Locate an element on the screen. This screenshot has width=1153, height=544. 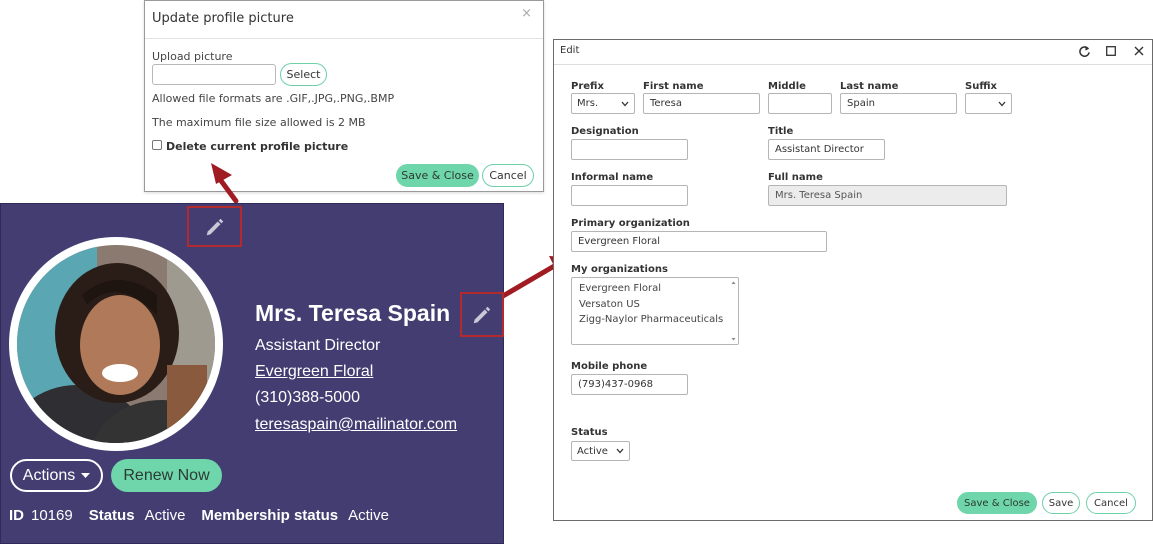
arrow-to-upload-dialog is located at coordinates (227, 189).